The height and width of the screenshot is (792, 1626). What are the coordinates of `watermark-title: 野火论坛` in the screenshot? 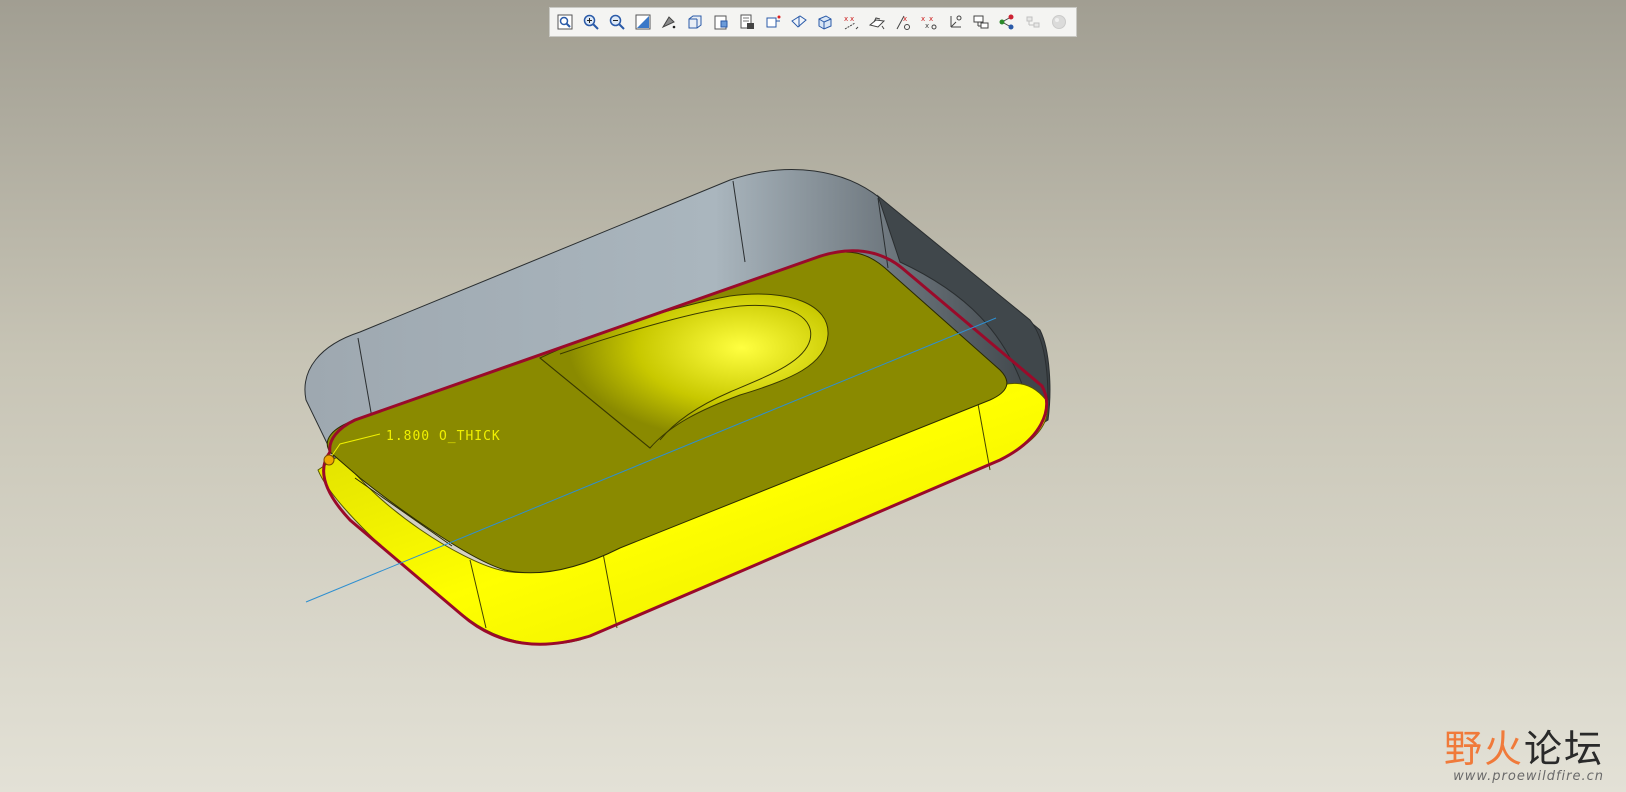 It's located at (1519, 749).